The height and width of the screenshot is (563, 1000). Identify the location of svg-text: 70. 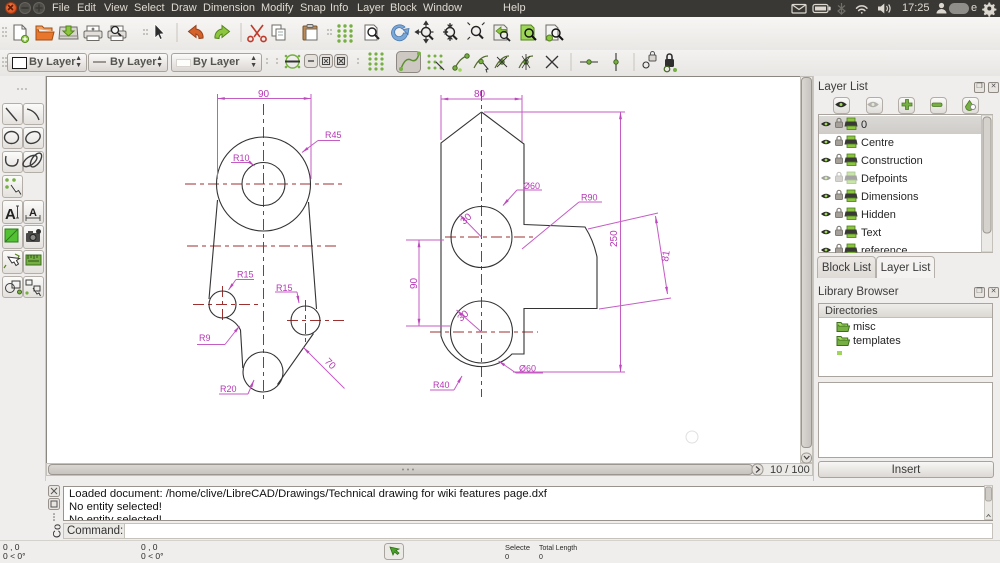
(330, 364).